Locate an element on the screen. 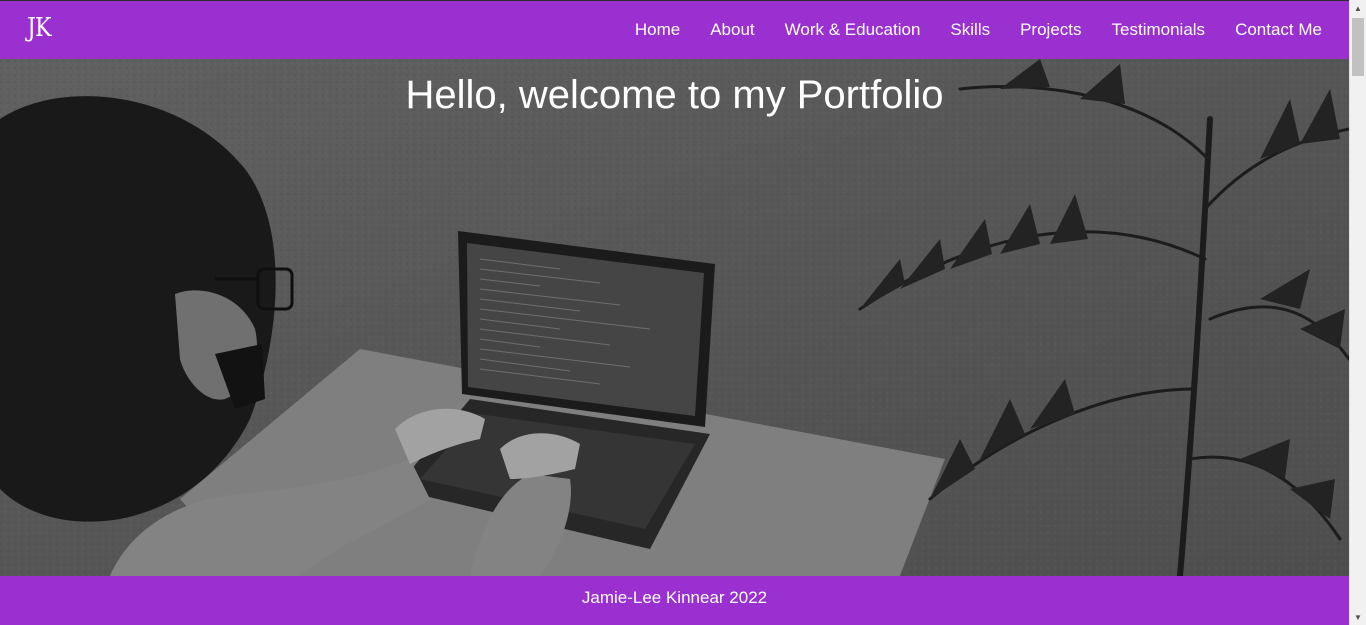  nav-link-work-education: Work & Education is located at coordinates (853, 30).